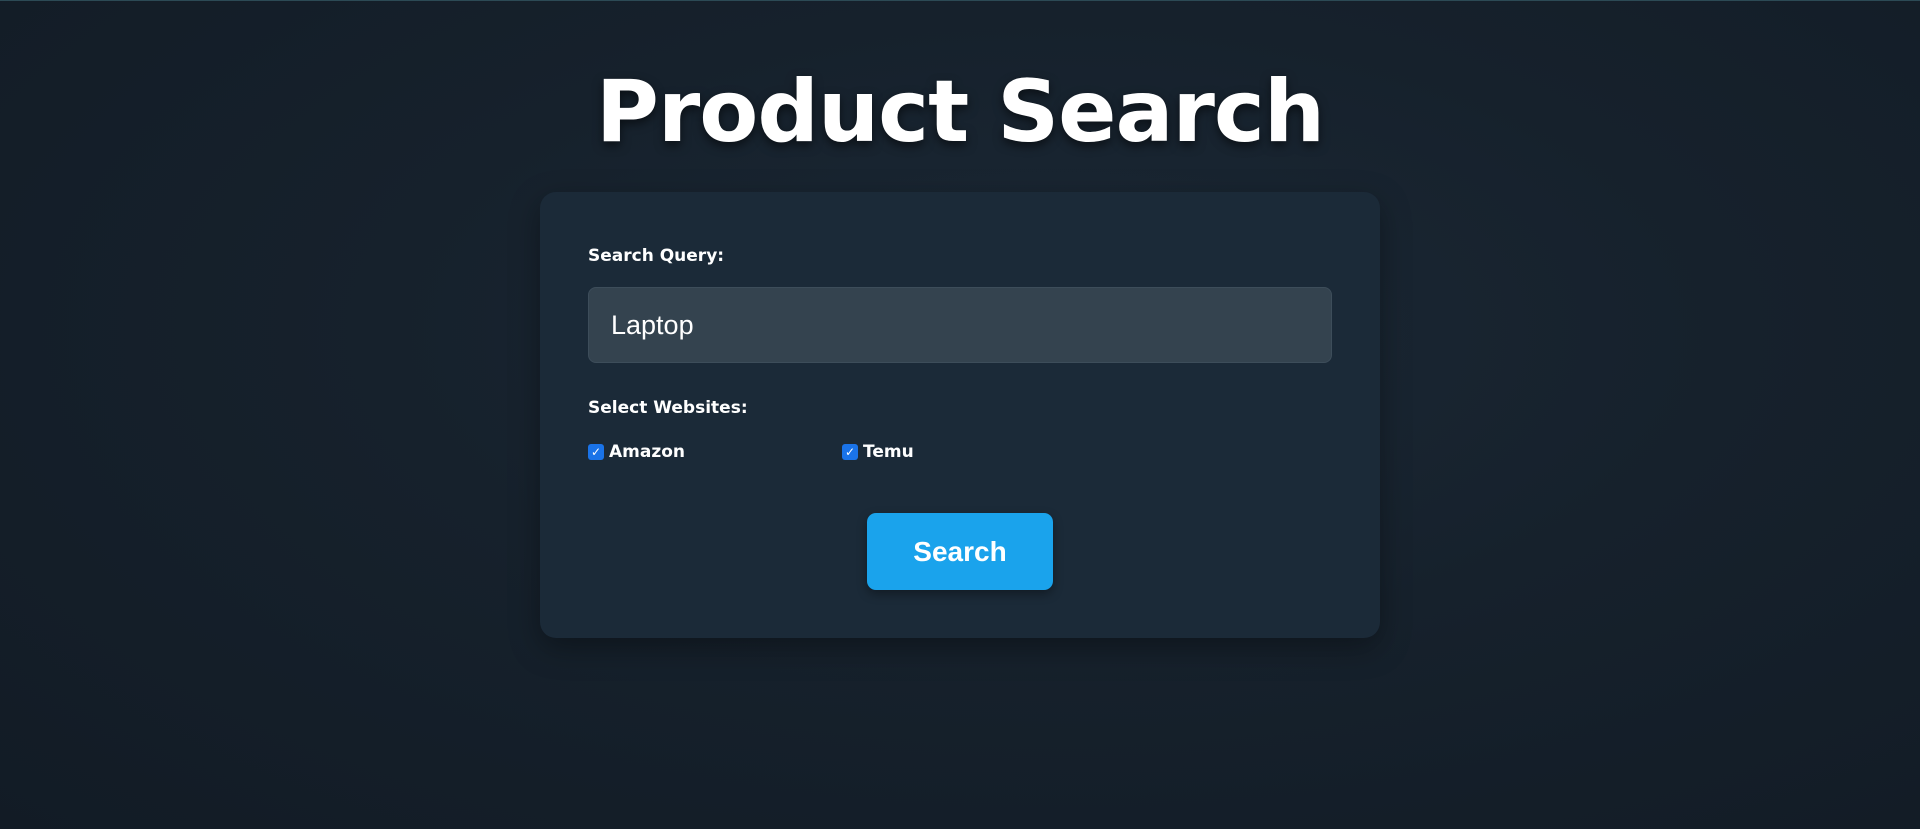  I want to click on amazon-checkbox: ✓, so click(596, 452).